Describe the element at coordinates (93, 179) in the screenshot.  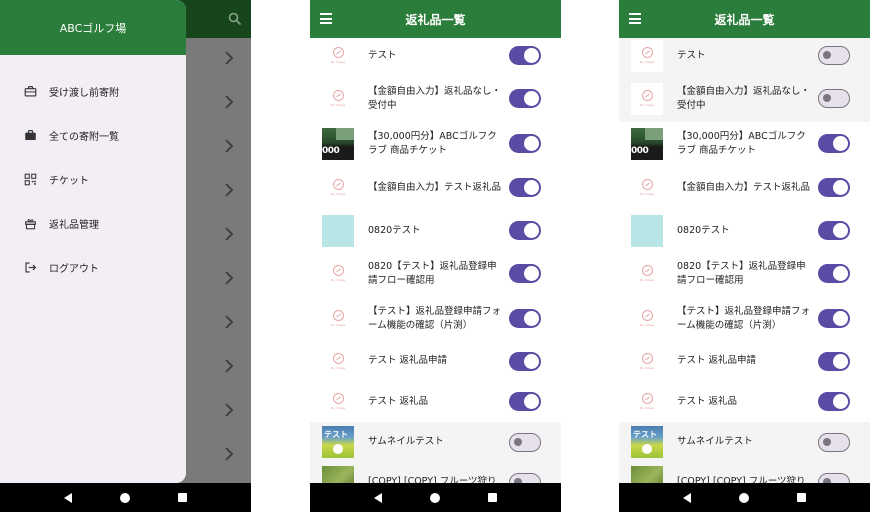
I see `menu-item-tickets: チケット` at that location.